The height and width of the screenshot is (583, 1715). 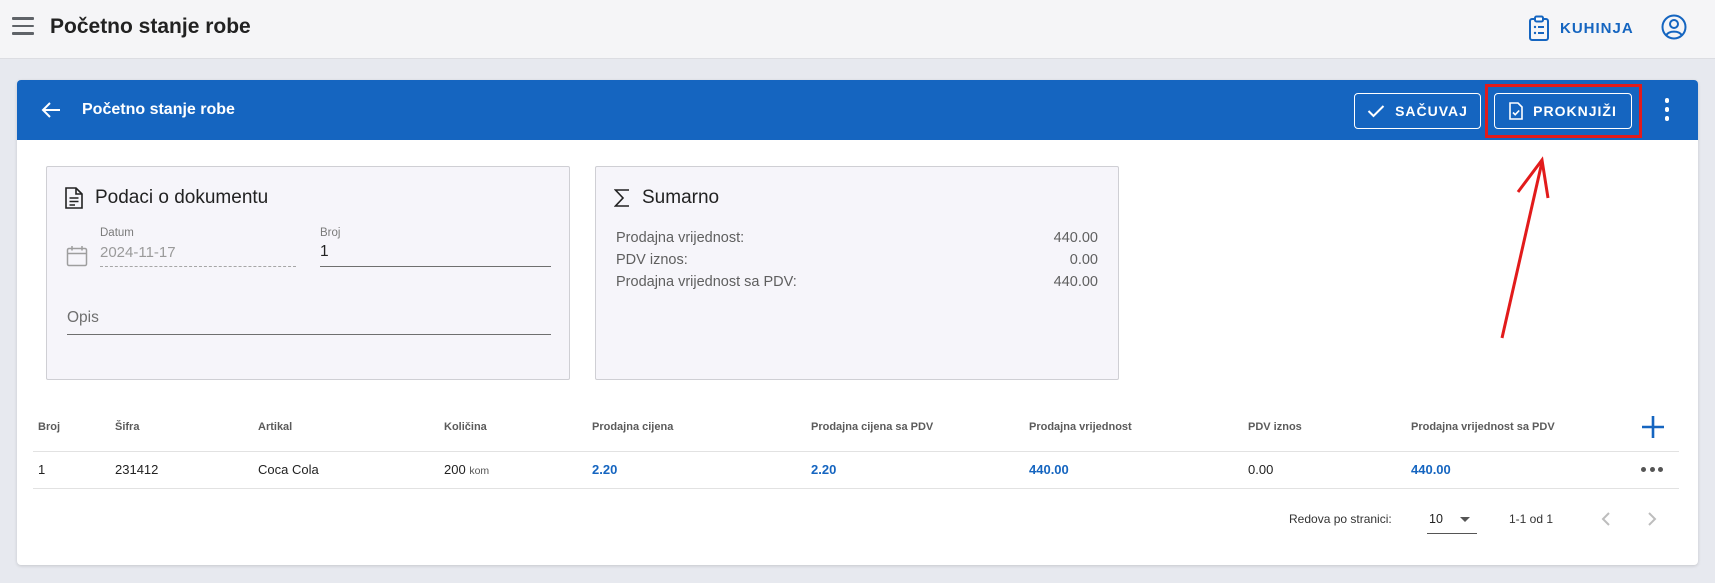 What do you see at coordinates (465, 427) in the screenshot?
I see `column-header-kolicina: Količina` at bounding box center [465, 427].